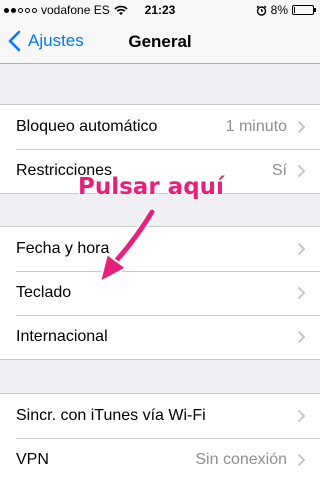 The width and height of the screenshot is (320, 480). Describe the element at coordinates (279, 10) in the screenshot. I see `battery-percent: 8%` at that location.